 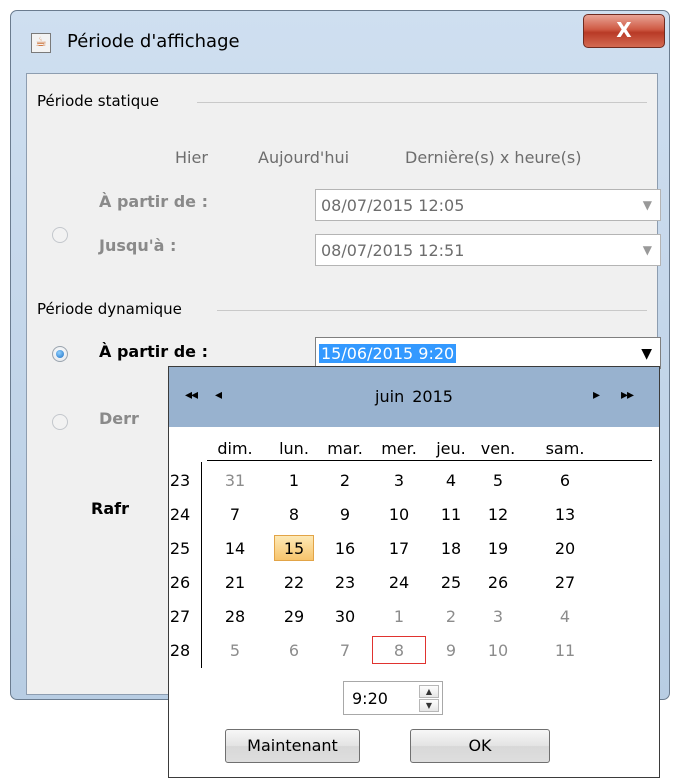 I want to click on calendar-day: 13, so click(x=565, y=514).